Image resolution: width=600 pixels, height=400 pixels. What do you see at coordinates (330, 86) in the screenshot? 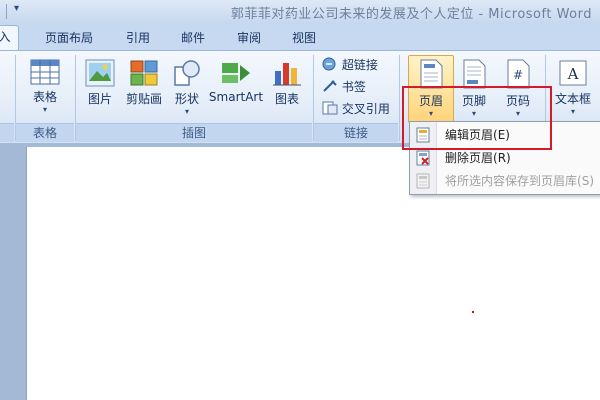
I see `bookmark-icon` at bounding box center [330, 86].